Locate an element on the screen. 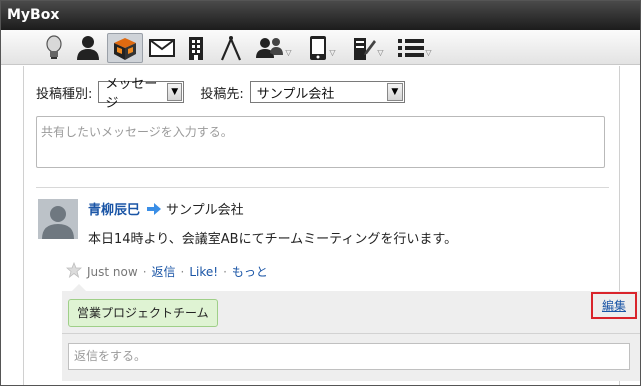  mybox-icon is located at coordinates (125, 48).